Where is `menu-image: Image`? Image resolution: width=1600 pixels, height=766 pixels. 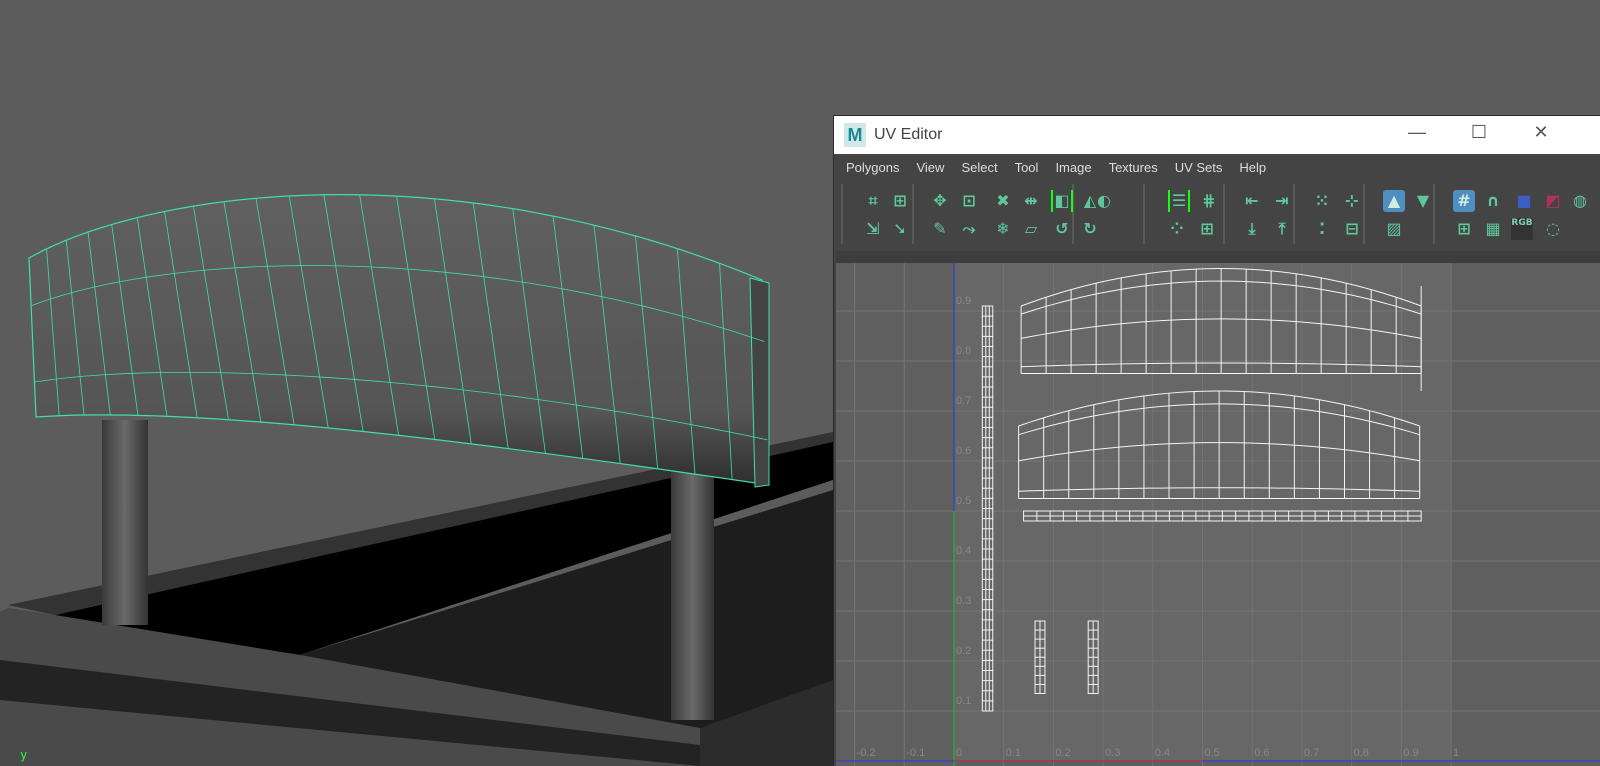
menu-image: Image is located at coordinates (1073, 167).